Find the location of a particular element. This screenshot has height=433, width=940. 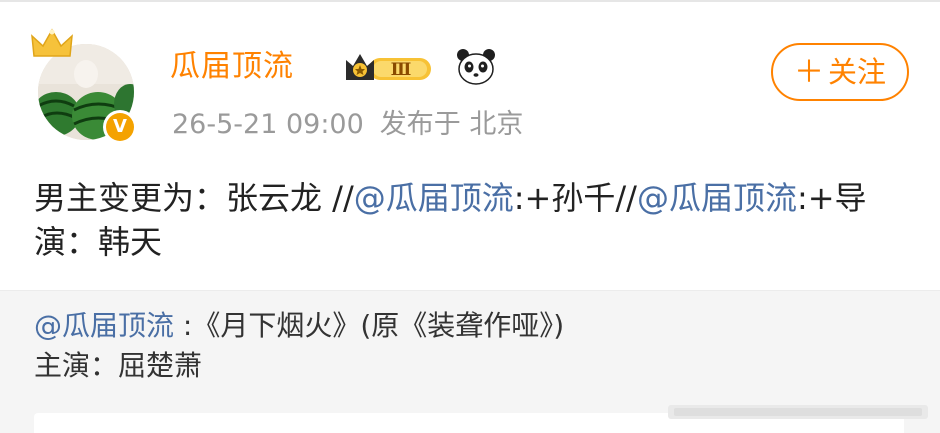

level-text: Ⅲ is located at coordinates (401, 70).